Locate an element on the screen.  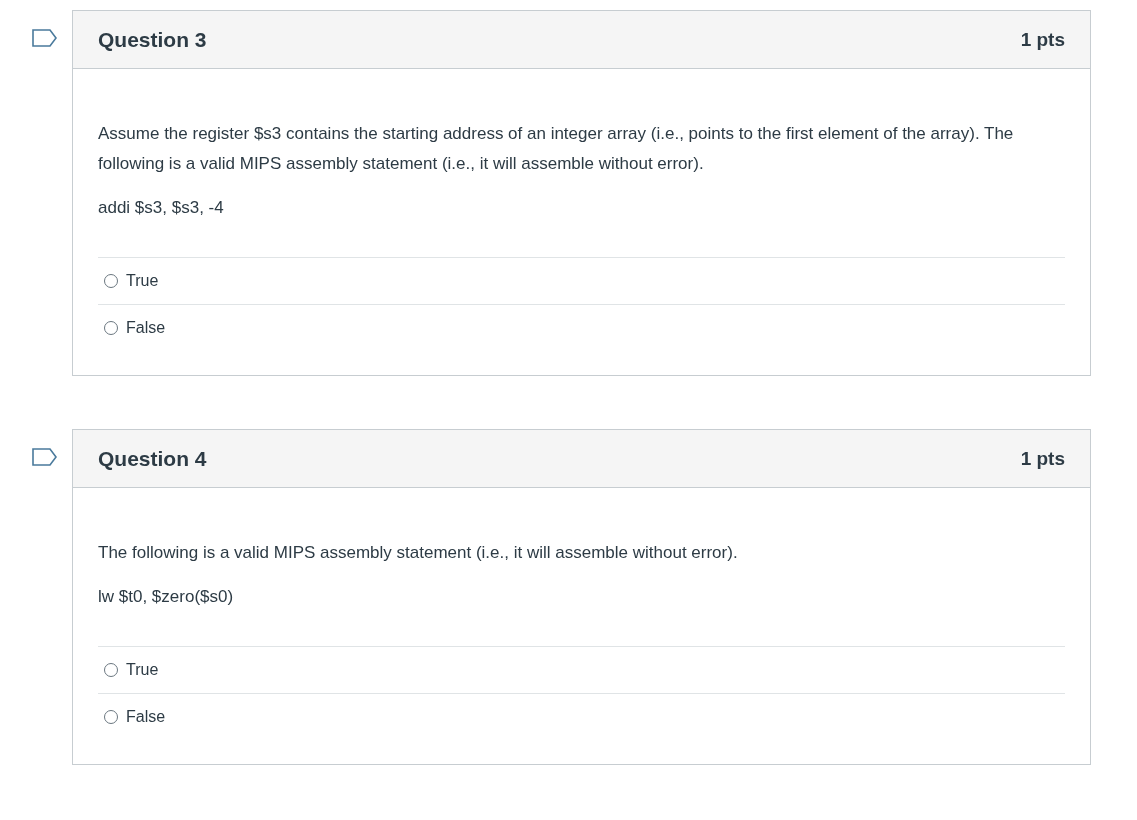
question-text: Assume the register $s3 contains the starting address of an integer array (i.e., points to the first element of the array). The following is a valid MIPS assembly statement (i.e., it will assemble without error). is located at coordinates (556, 149).